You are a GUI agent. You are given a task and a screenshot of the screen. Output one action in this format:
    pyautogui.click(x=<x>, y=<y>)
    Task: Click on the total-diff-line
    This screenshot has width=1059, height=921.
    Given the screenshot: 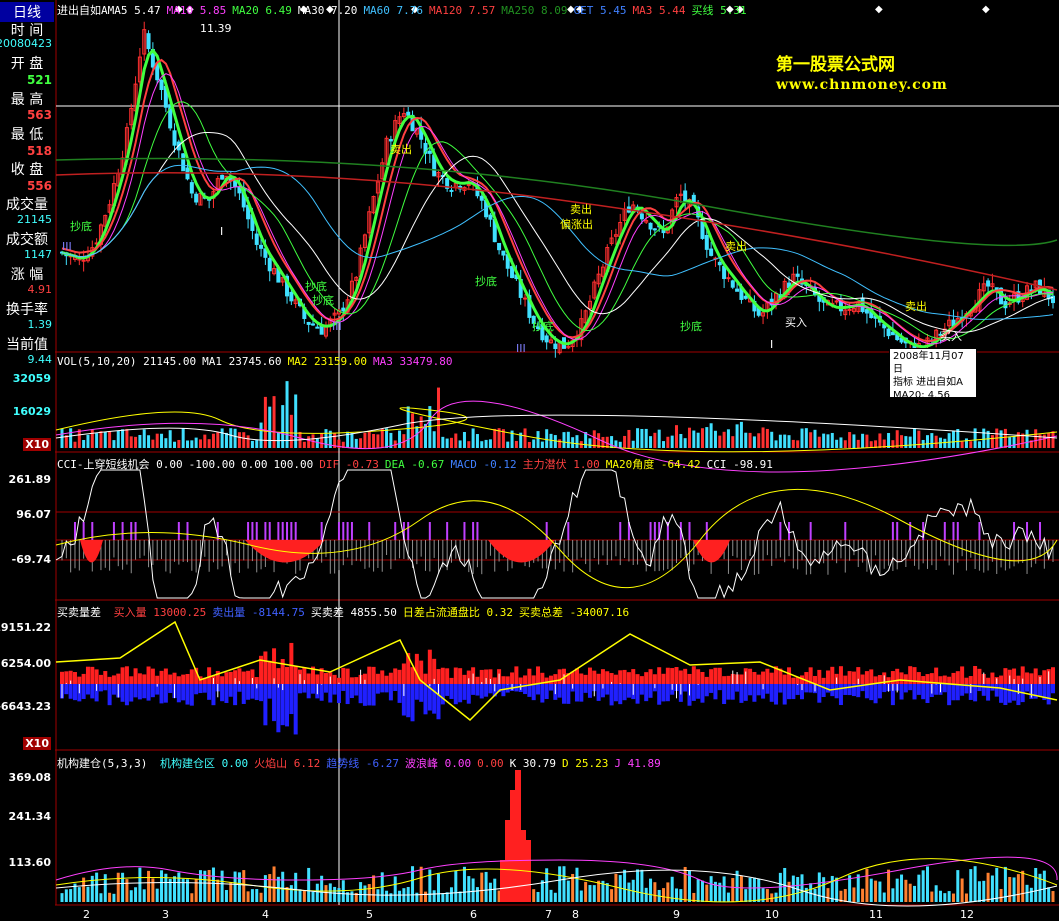 What is the action you would take?
    pyautogui.click(x=556, y=671)
    